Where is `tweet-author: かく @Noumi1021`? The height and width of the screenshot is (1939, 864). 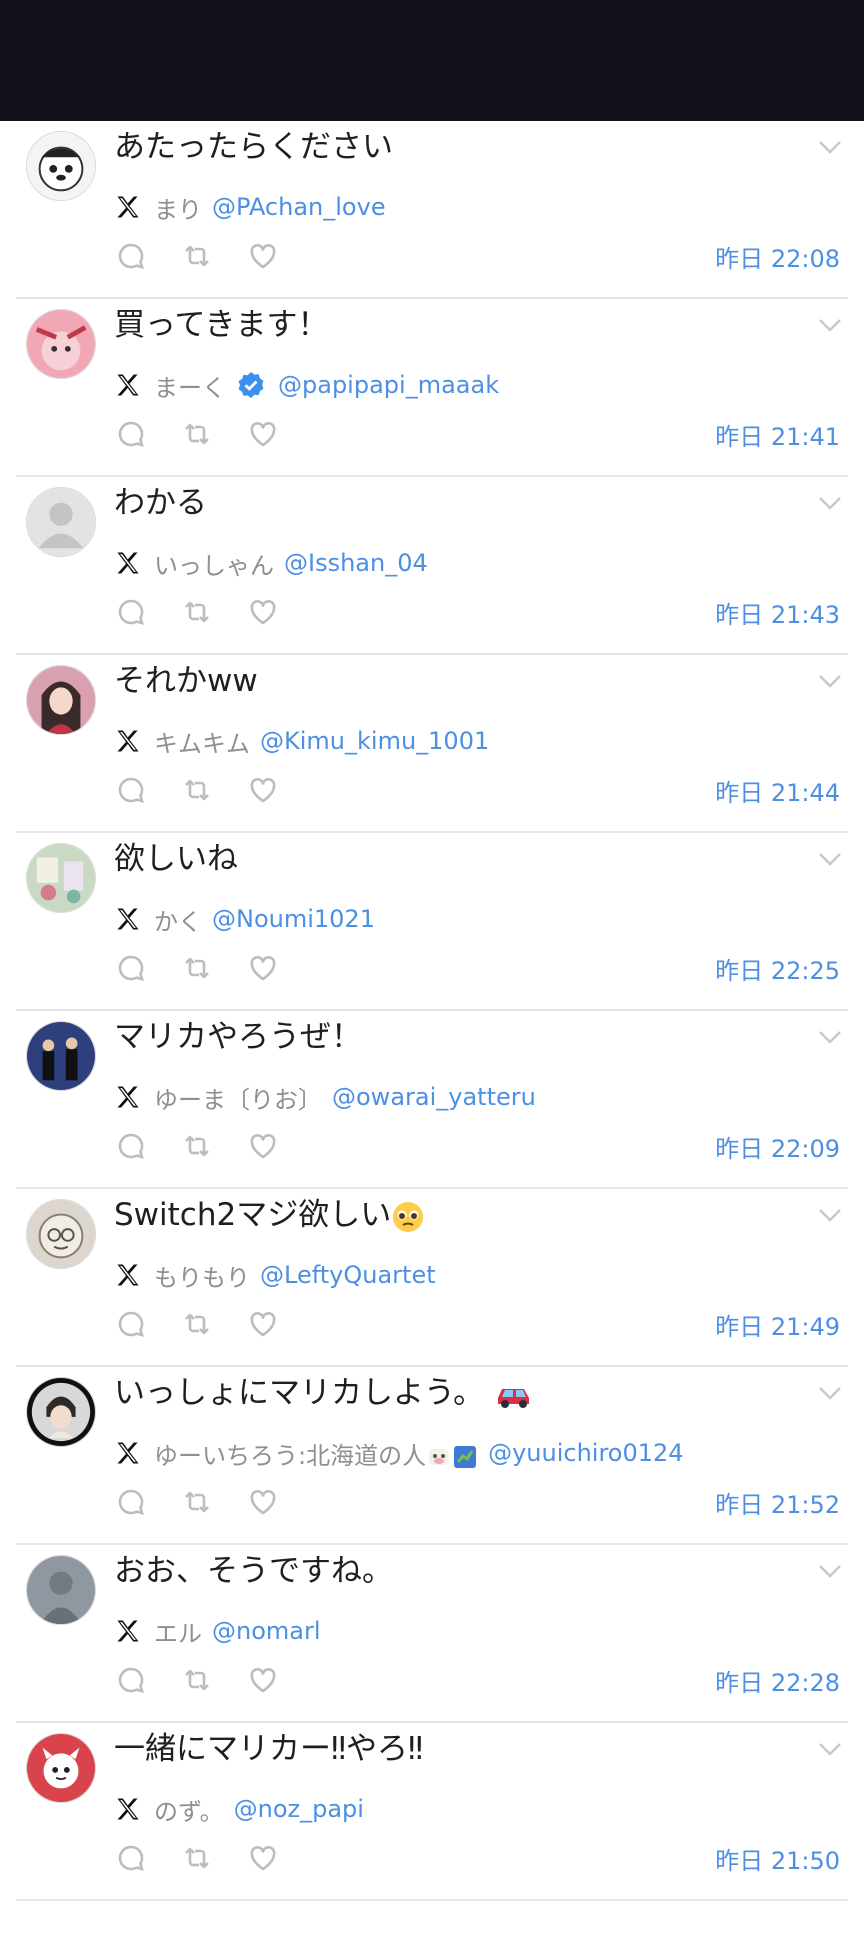 tweet-author: かく @Noumi1021 is located at coordinates (244, 919).